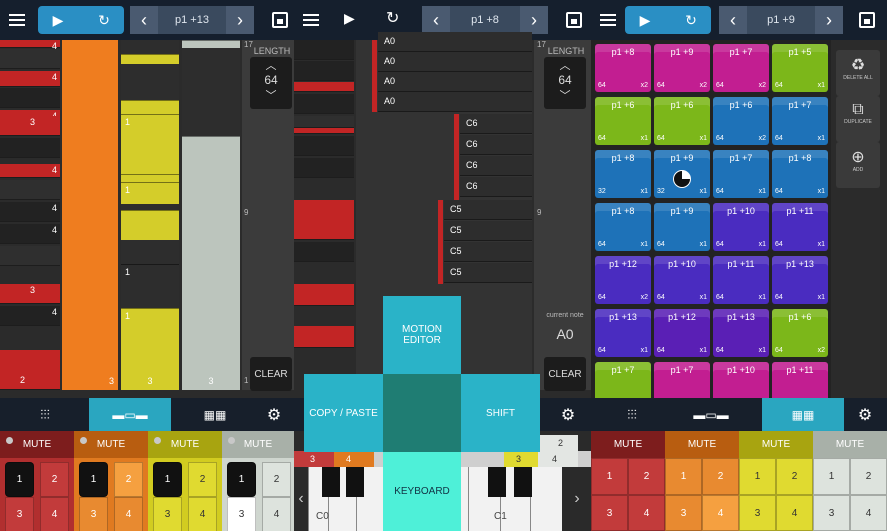  What do you see at coordinates (858, 73) in the screenshot?
I see `delete-all-button: ♻ DELETE ALL` at bounding box center [858, 73].